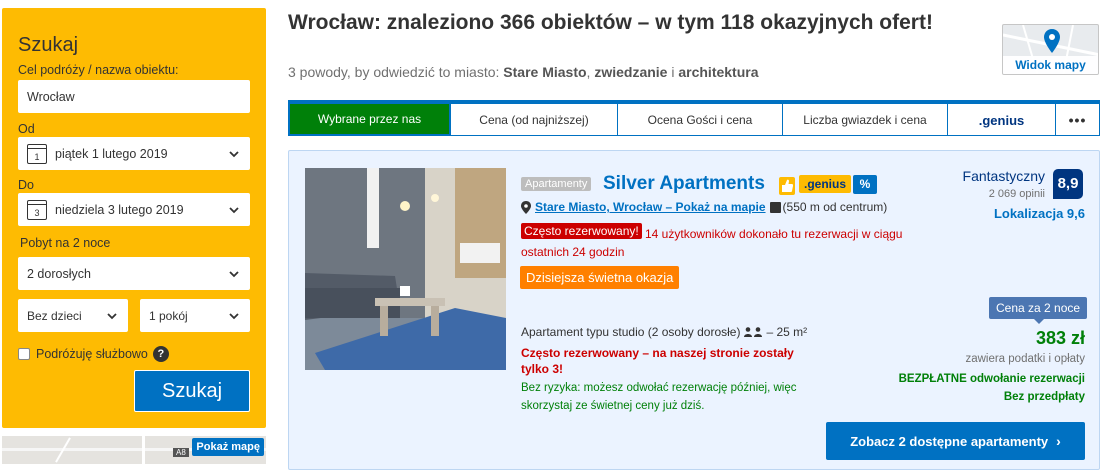  Describe the element at coordinates (825, 184) in the screenshot. I see `genius-badge: .genius` at that location.